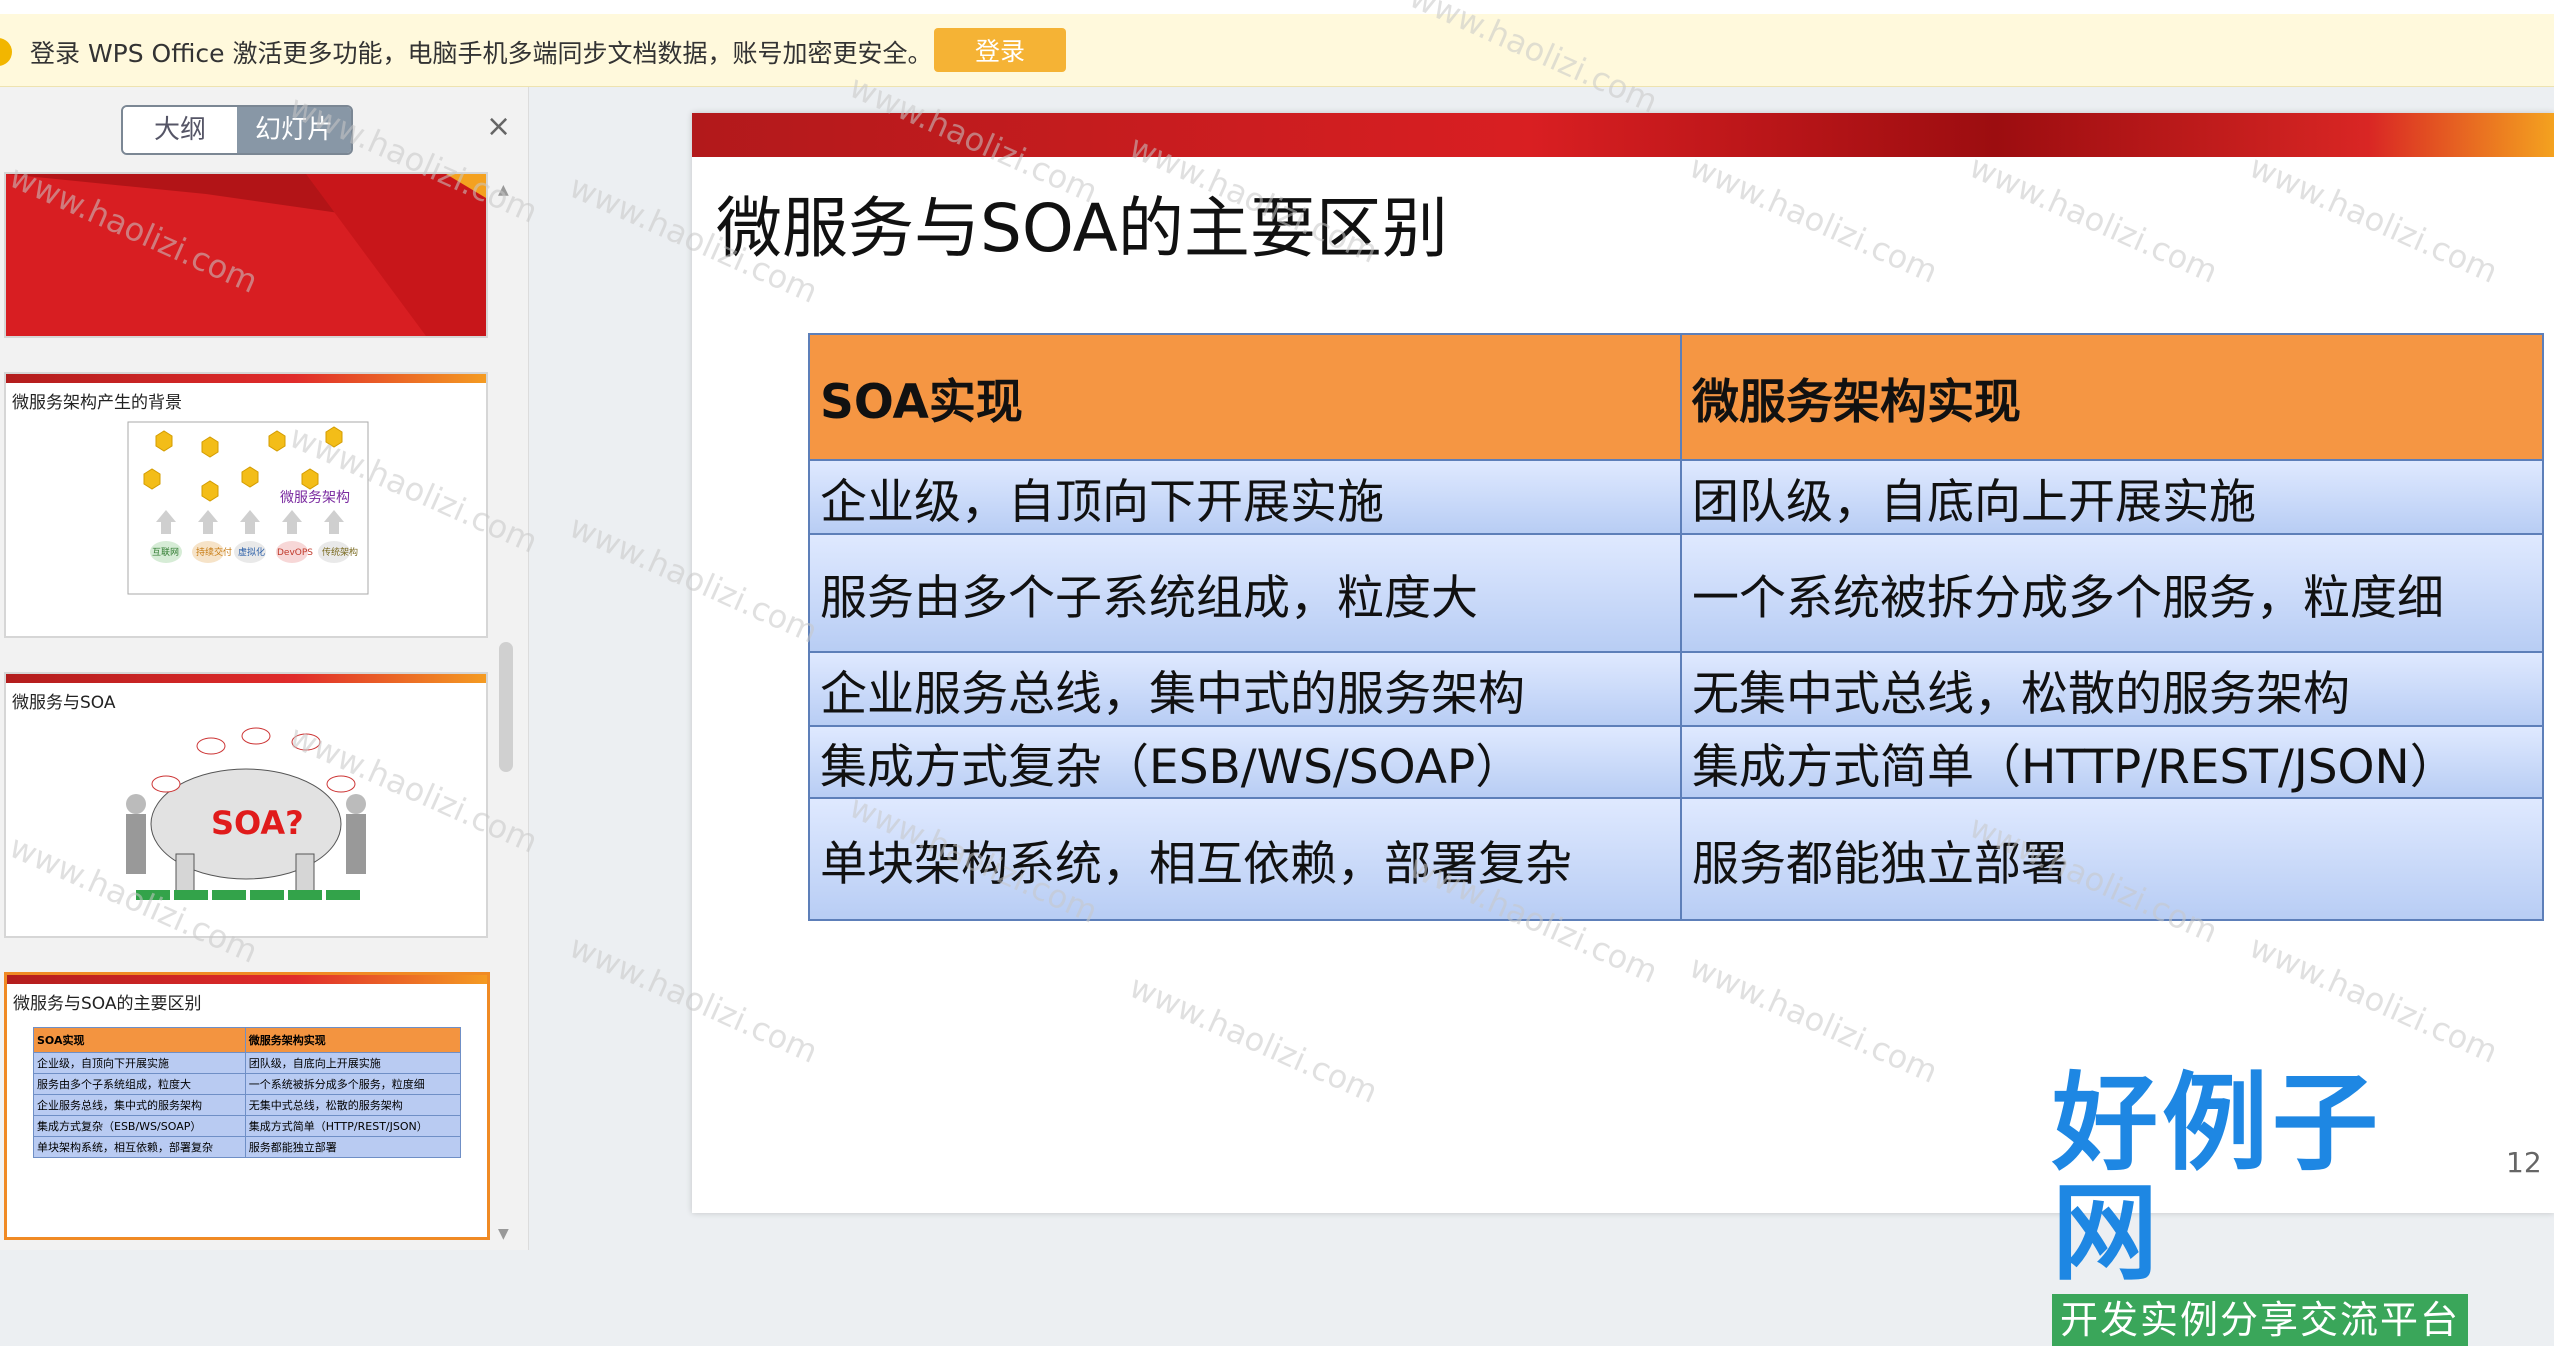 The height and width of the screenshot is (1346, 2554). What do you see at coordinates (295, 553) in the screenshot?
I see `arrow-label: DevOPS` at bounding box center [295, 553].